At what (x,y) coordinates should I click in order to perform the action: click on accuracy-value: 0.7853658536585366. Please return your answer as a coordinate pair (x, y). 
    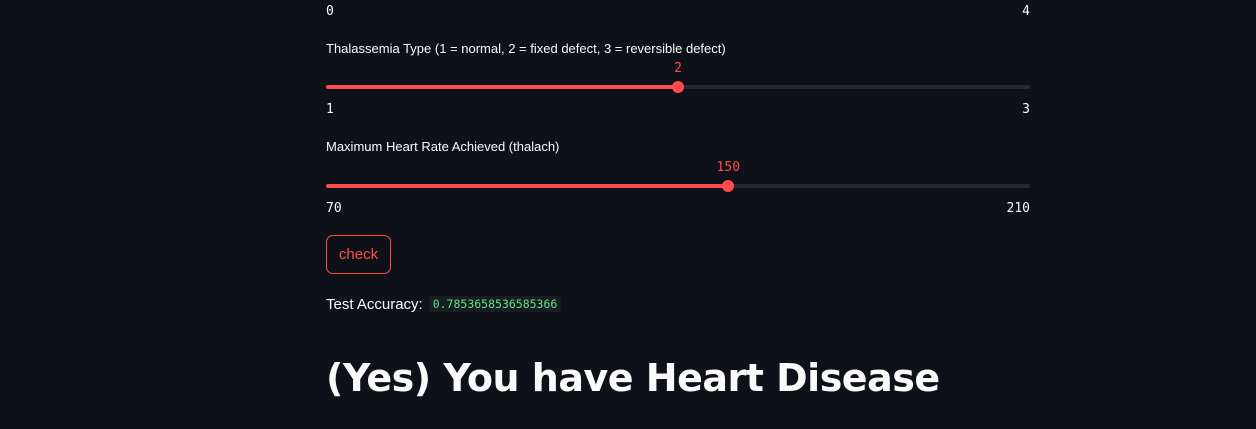
    Looking at the image, I should click on (495, 304).